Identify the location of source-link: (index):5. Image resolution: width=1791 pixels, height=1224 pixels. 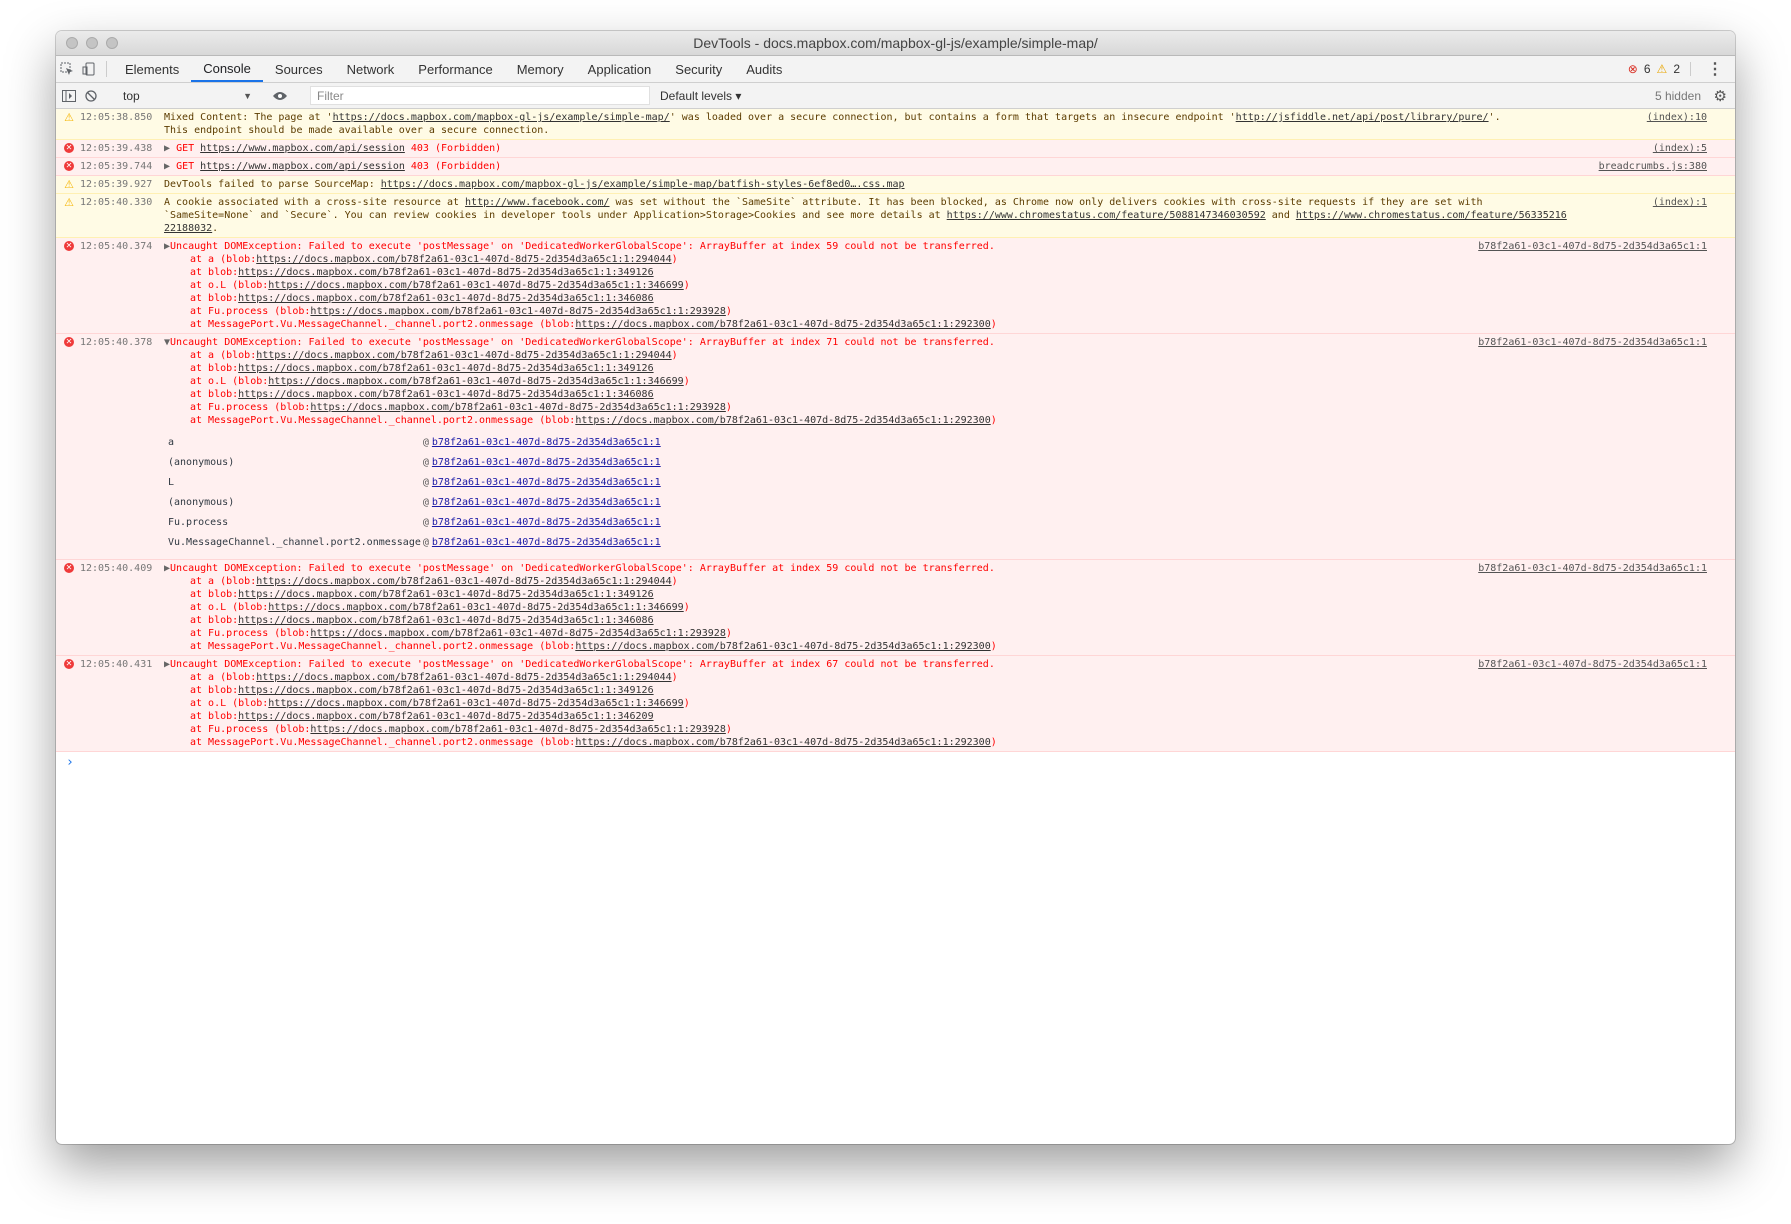
(1680, 148).